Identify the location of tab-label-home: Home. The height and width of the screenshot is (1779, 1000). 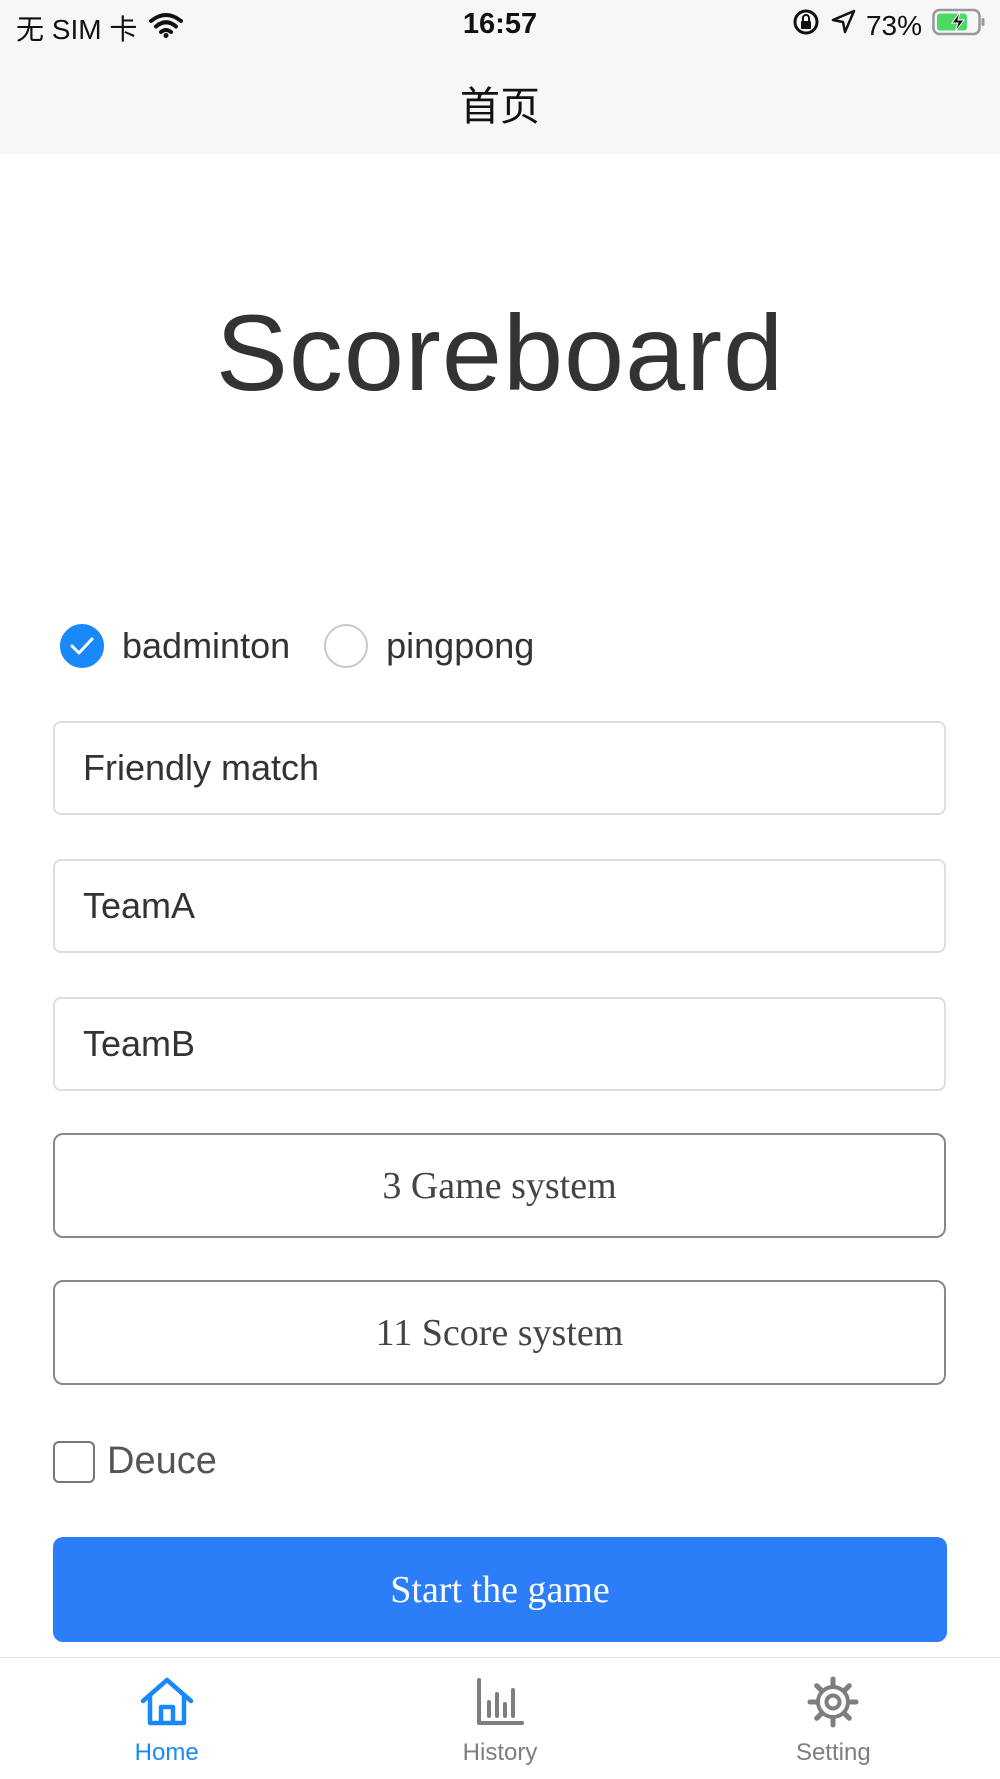
(167, 1753).